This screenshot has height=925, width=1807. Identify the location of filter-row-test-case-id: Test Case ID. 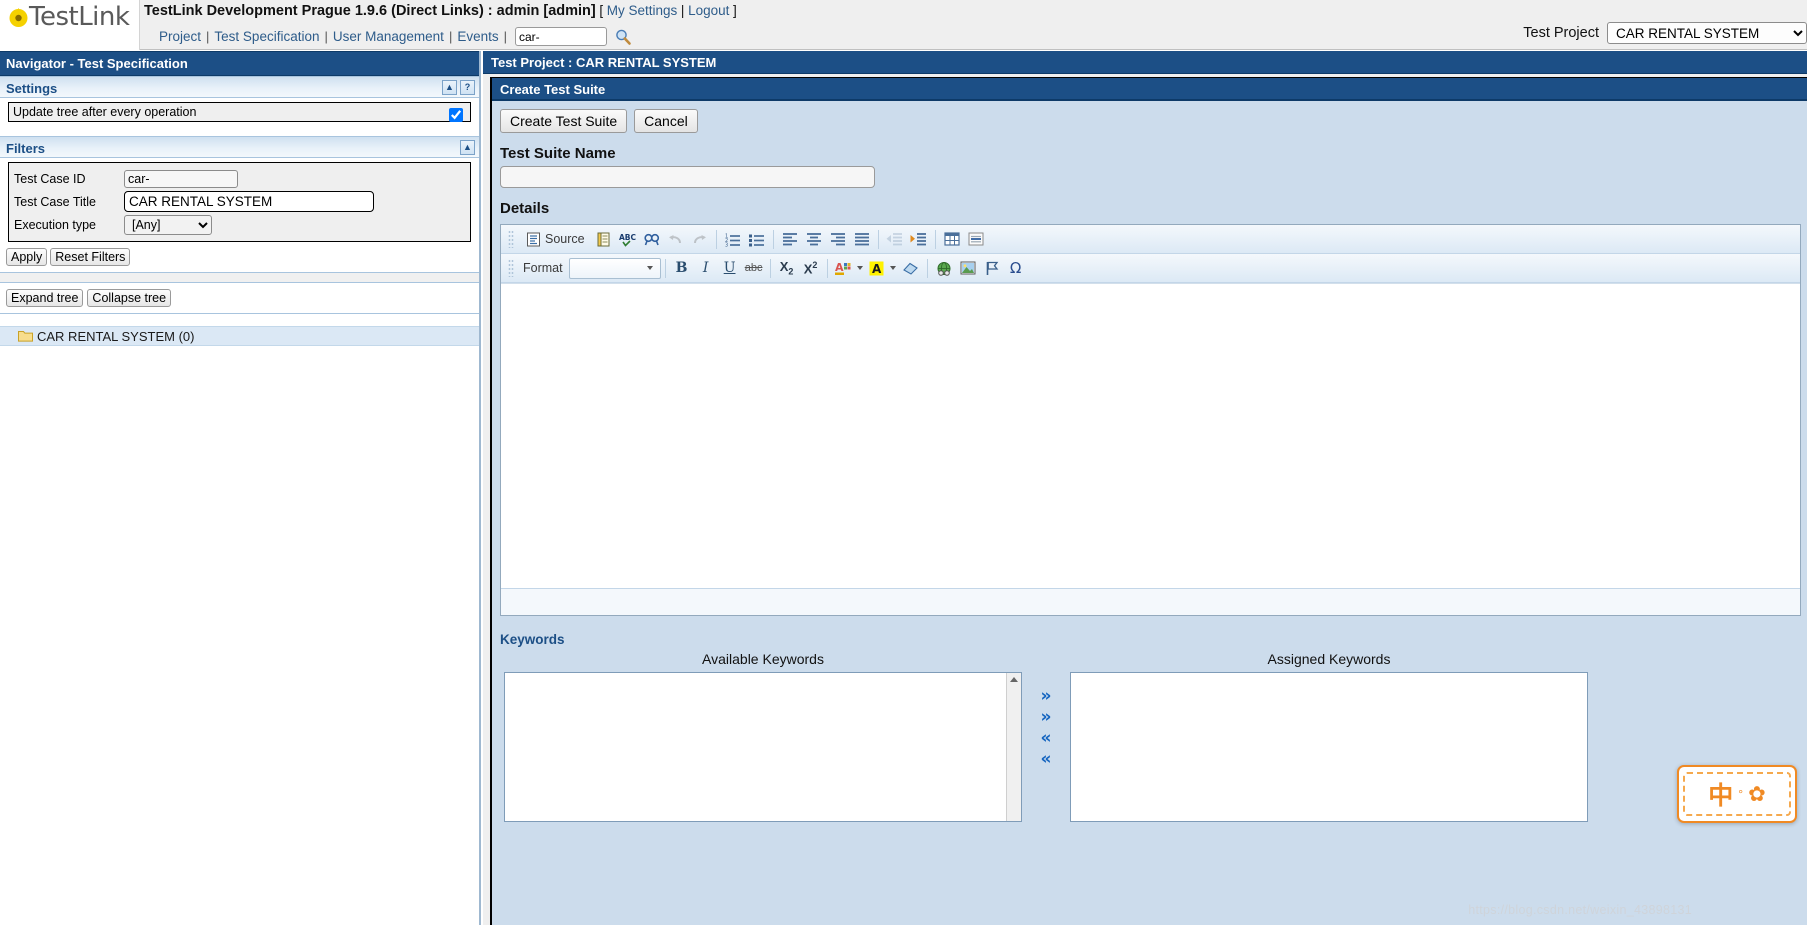
(239, 178).